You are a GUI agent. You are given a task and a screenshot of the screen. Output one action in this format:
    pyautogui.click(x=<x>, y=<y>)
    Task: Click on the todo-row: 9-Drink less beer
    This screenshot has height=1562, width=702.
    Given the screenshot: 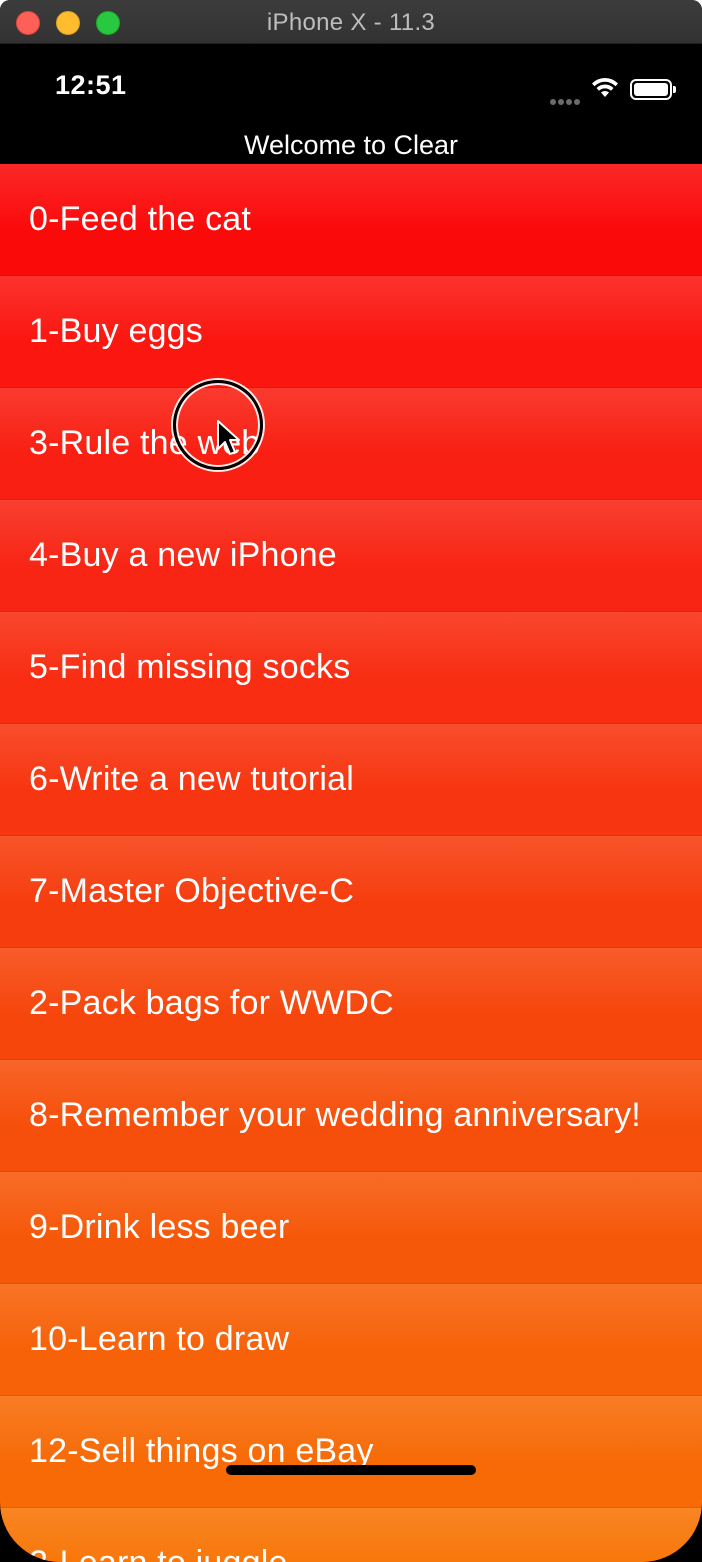 What is the action you would take?
    pyautogui.click(x=351, y=1228)
    